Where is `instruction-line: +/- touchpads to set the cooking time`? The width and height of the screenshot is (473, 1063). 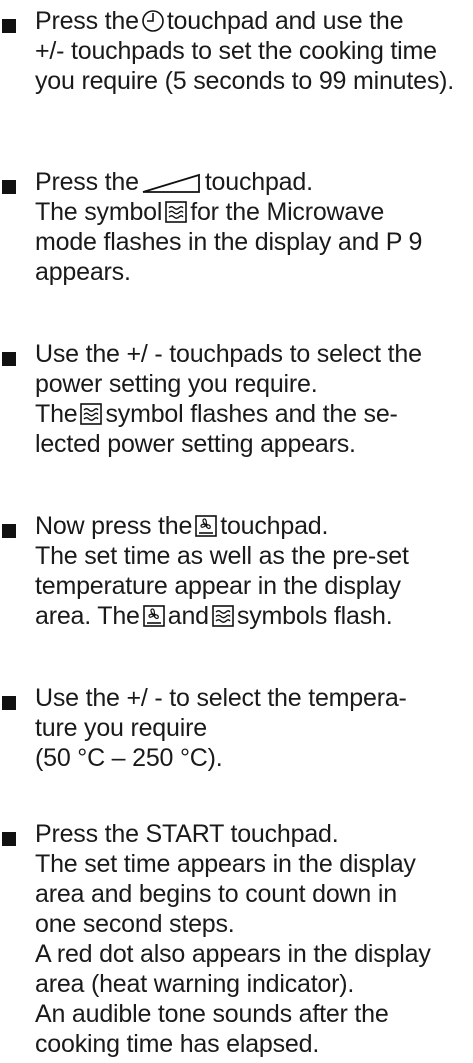 instruction-line: +/- touchpads to set the cooking time is located at coordinates (236, 51).